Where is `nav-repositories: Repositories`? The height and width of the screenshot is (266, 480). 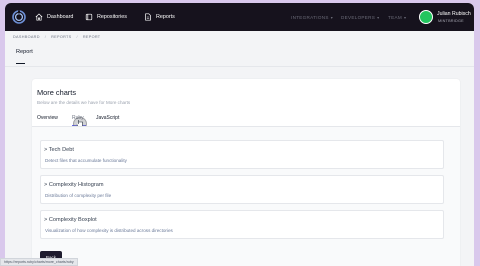 nav-repositories: Repositories is located at coordinates (106, 17).